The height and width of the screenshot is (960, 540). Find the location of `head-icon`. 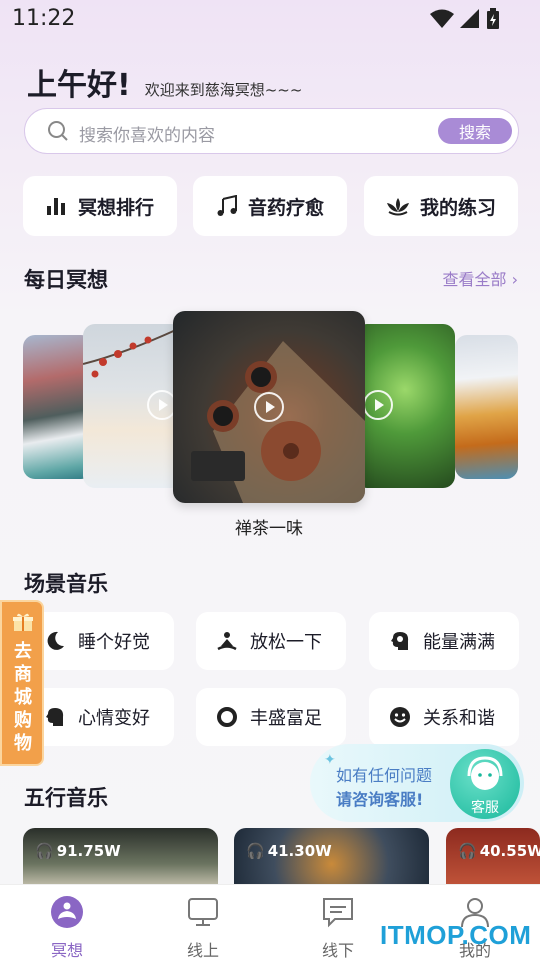

head-icon is located at coordinates (55, 717).